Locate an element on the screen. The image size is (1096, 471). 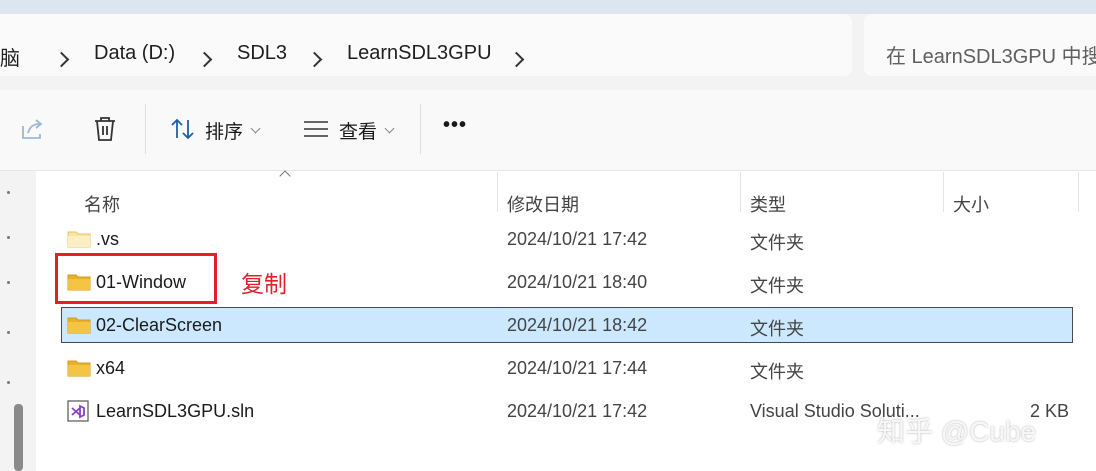
watermark: 知乎 @Cube is located at coordinates (957, 431).